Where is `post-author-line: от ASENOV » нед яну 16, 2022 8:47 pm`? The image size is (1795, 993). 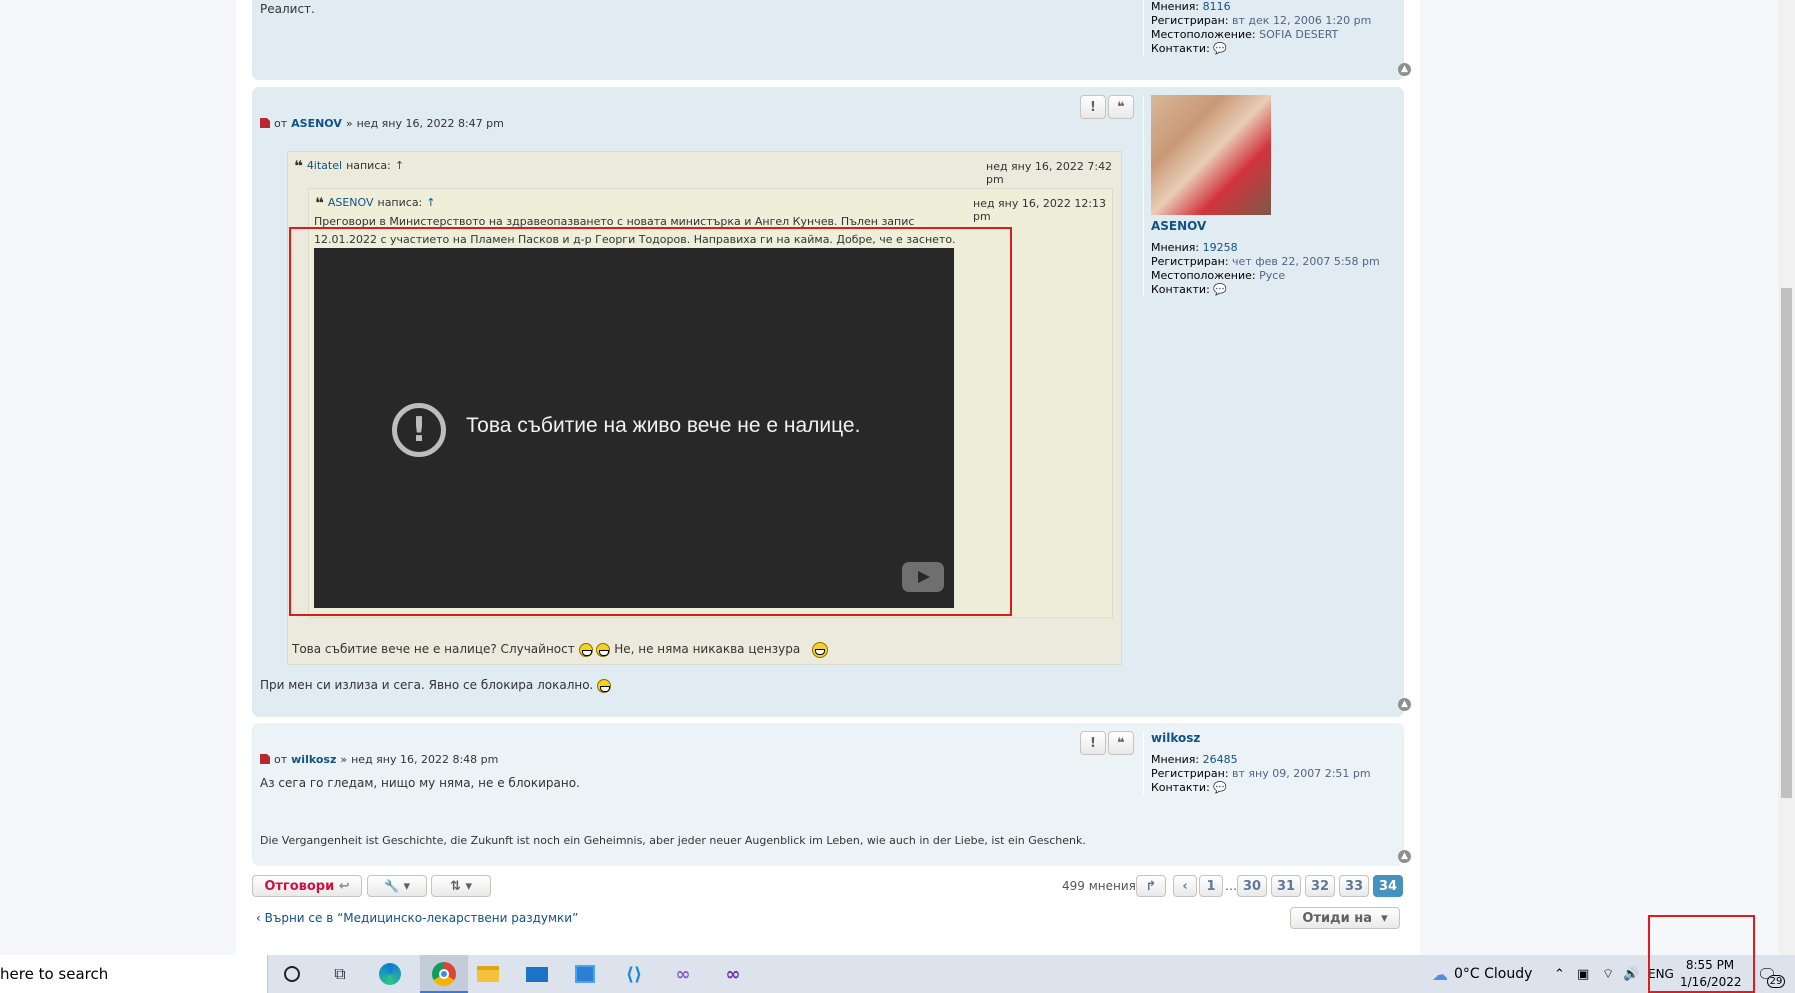
post-author-line: от ASENOV » нед яну 16, 2022 8:47 pm is located at coordinates (382, 123).